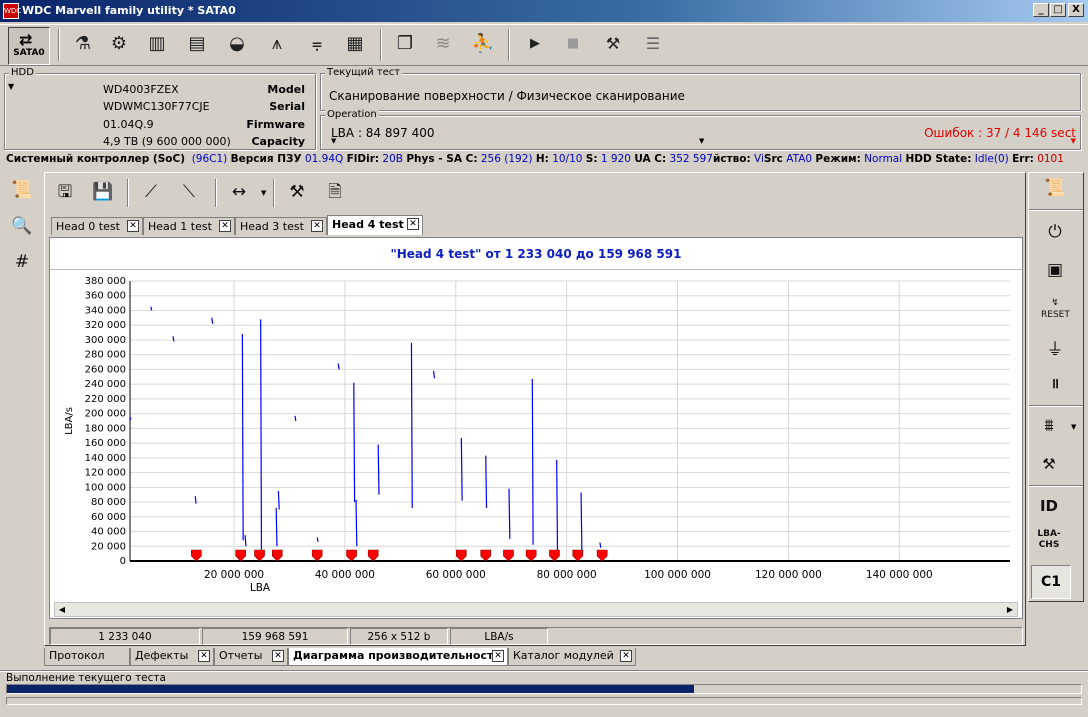 The image size is (1088, 717). What do you see at coordinates (189, 226) in the screenshot?
I see `tab-head-1: Head 1 test ✕` at bounding box center [189, 226].